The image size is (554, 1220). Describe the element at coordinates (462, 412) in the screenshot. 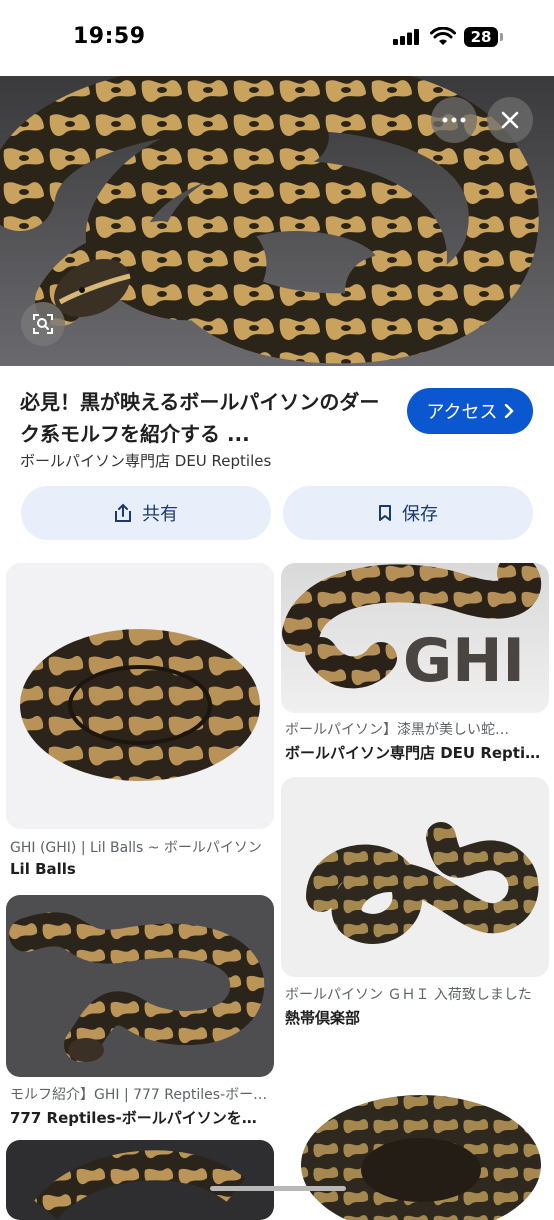

I see `visit-button-label: アクセス` at that location.